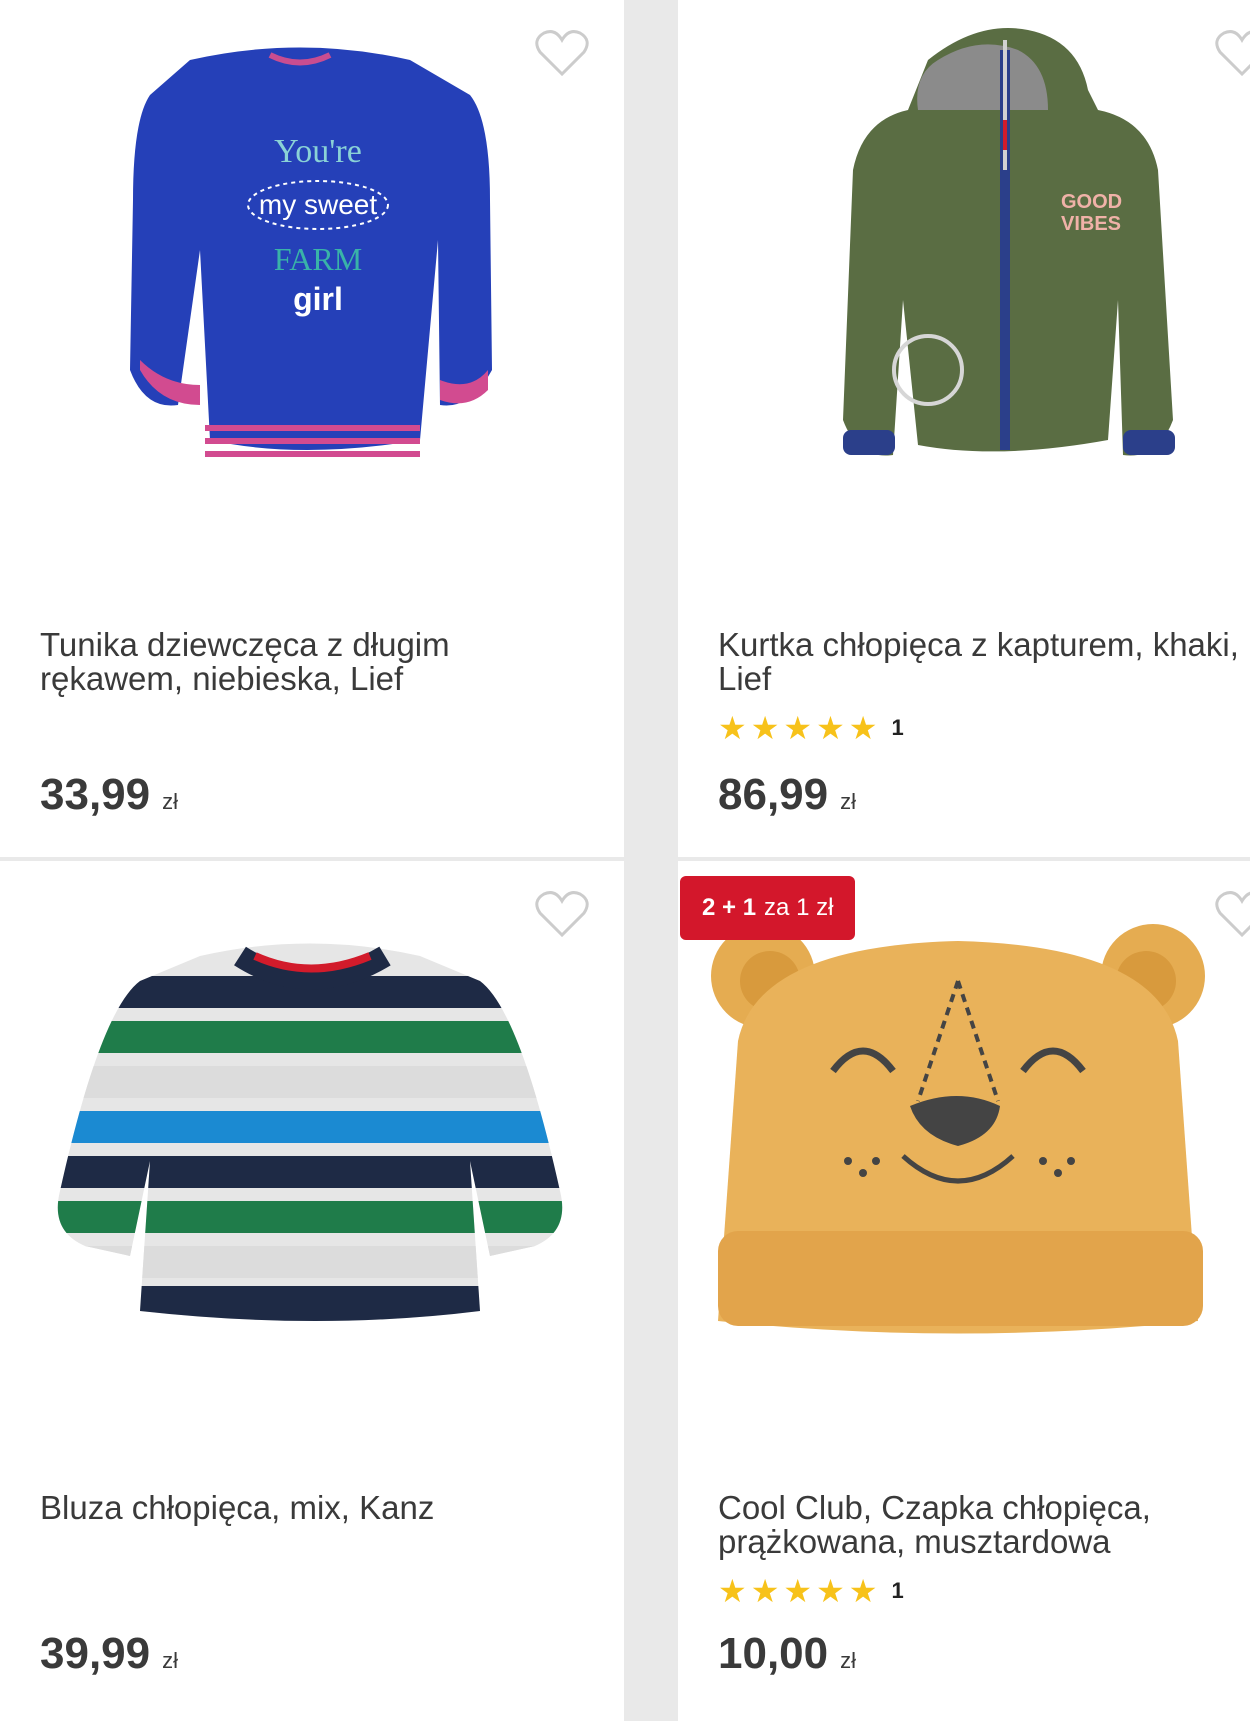 The width and height of the screenshot is (1250, 1721). Describe the element at coordinates (318, 259) in the screenshot. I see `tunic-text-3: FARM` at that location.